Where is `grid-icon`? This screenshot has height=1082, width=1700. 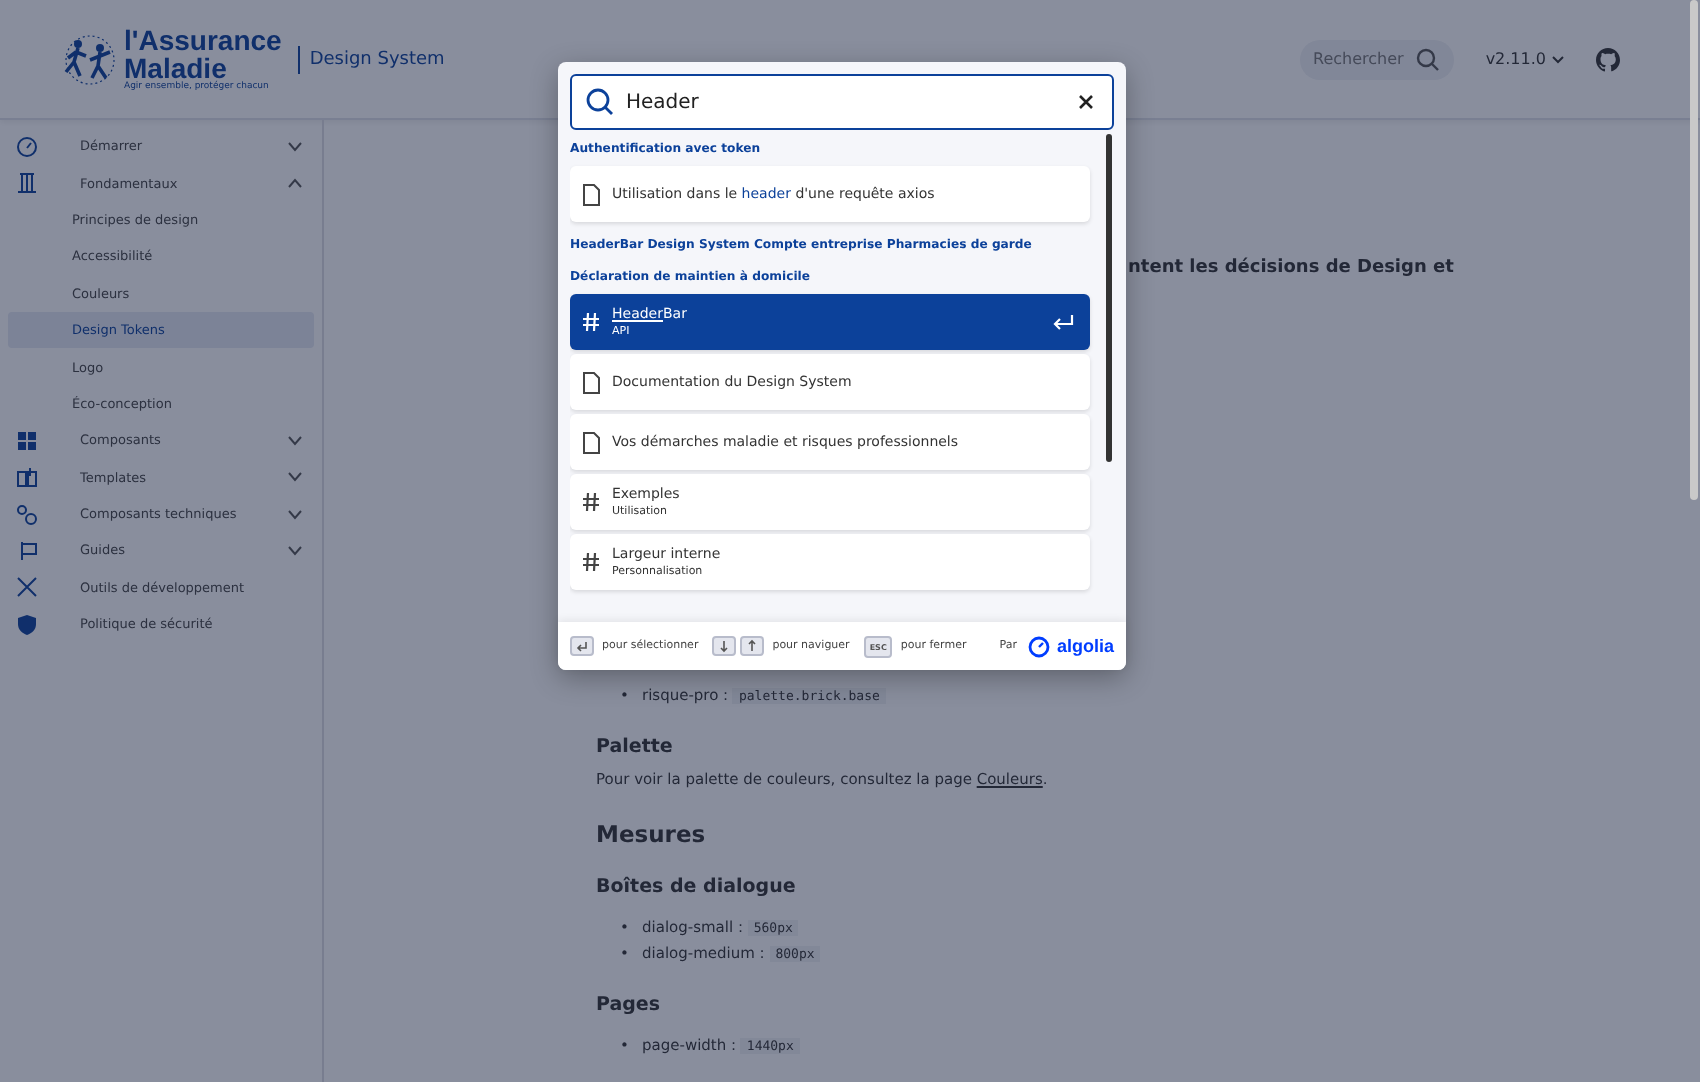 grid-icon is located at coordinates (27, 440).